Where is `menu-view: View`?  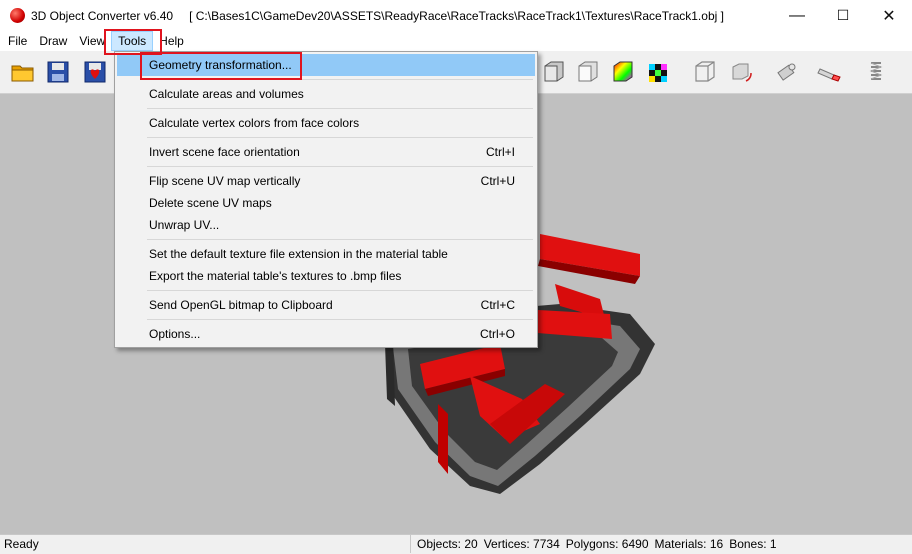
menu-view: View is located at coordinates (92, 41).